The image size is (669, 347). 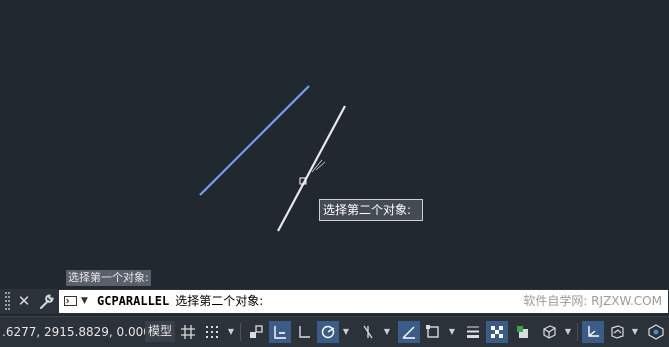 What do you see at coordinates (280, 332) in the screenshot?
I see `dynamic-input-icon` at bounding box center [280, 332].